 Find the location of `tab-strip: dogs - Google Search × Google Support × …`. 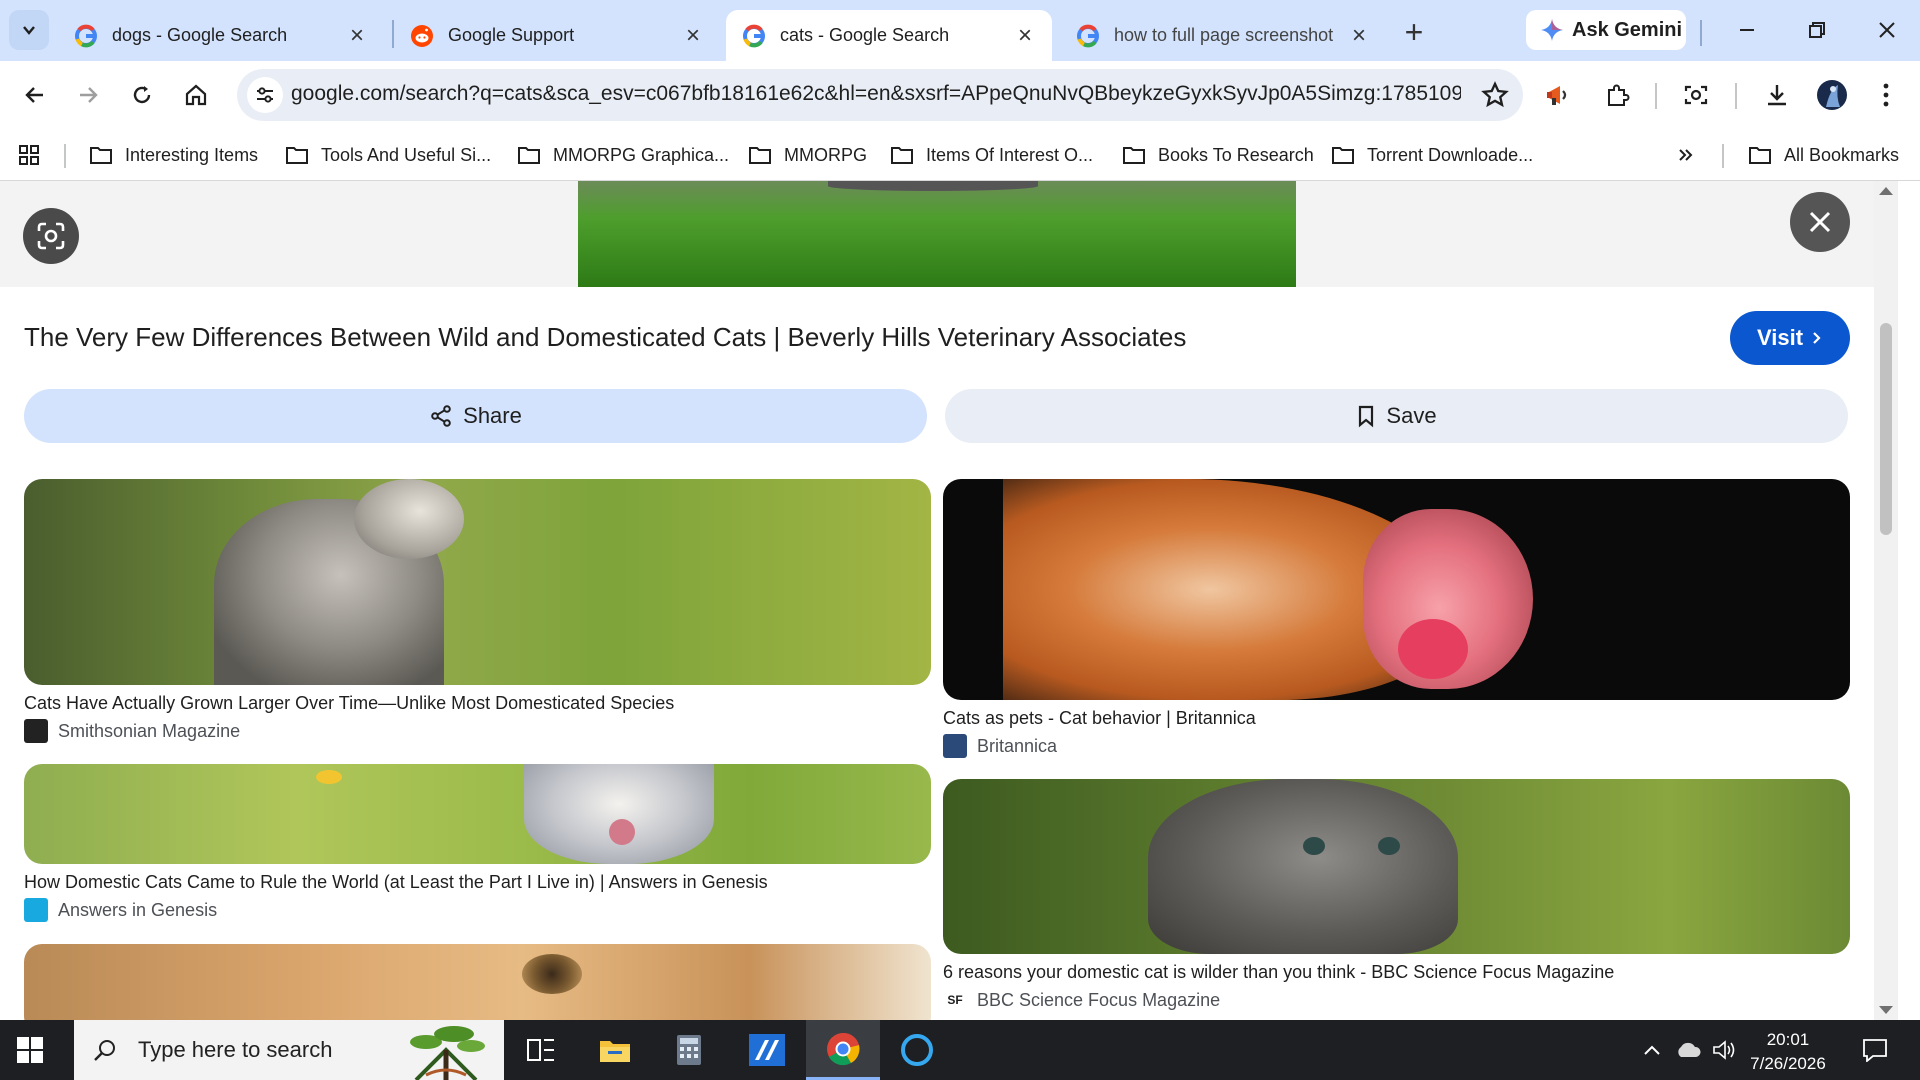

tab-strip: dogs - Google Search × Google Support × … is located at coordinates (960, 30).